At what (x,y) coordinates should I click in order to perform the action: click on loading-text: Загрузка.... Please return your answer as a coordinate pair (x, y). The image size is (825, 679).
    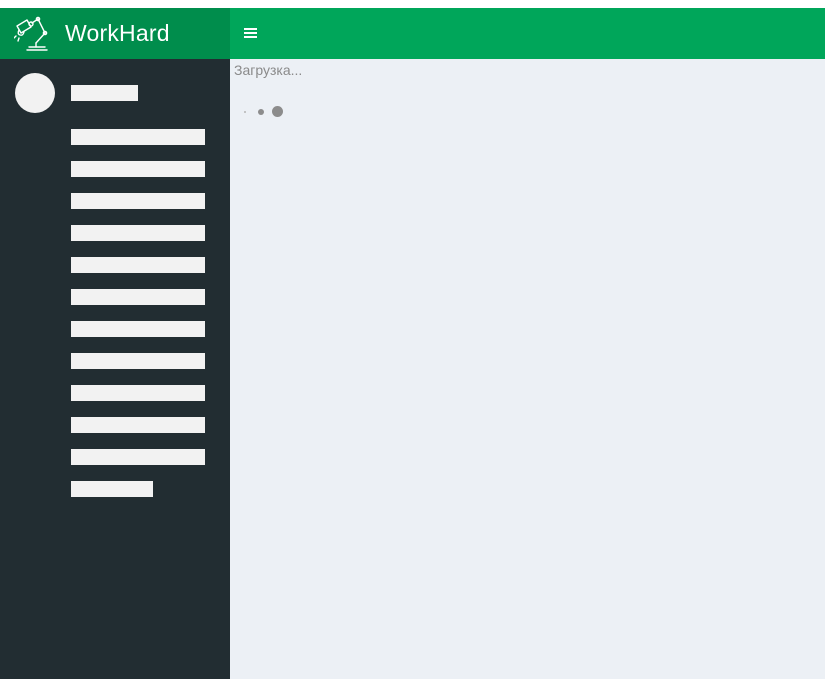
    Looking at the image, I should click on (268, 70).